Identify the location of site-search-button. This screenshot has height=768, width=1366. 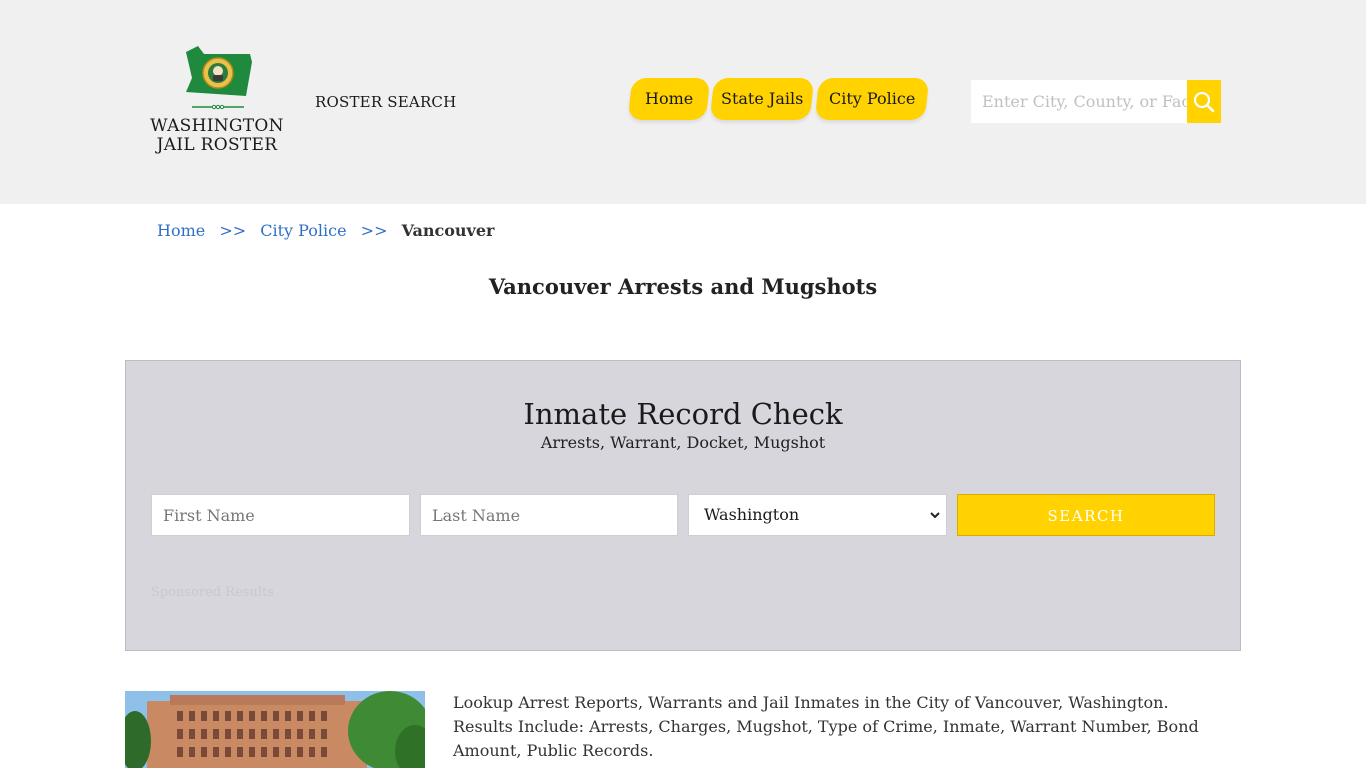
(1204, 101).